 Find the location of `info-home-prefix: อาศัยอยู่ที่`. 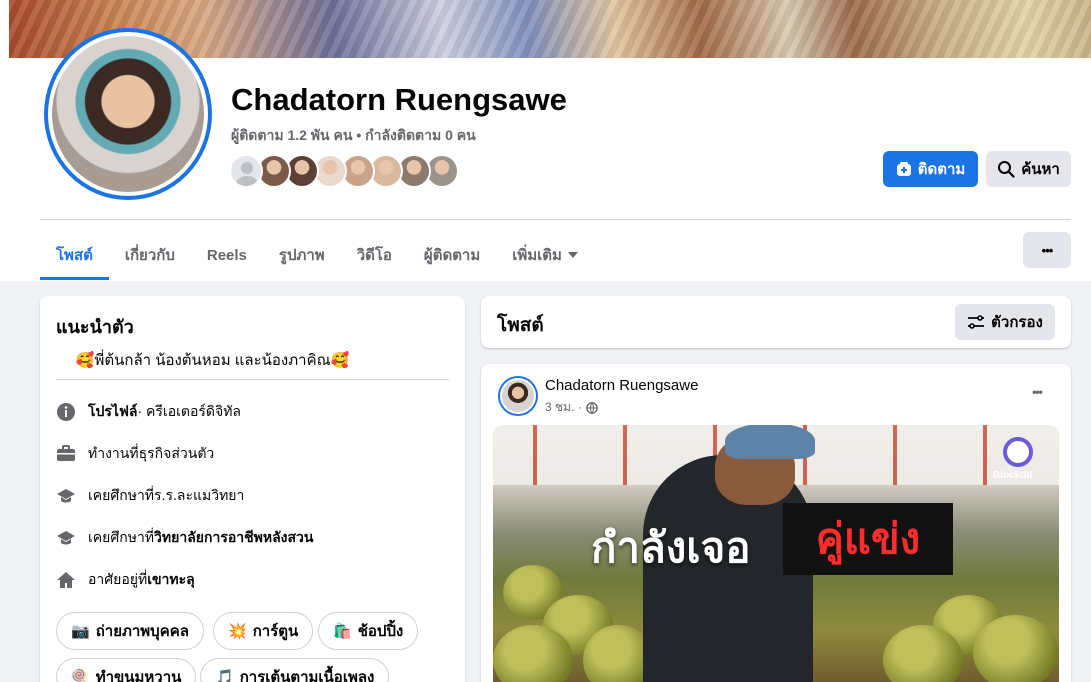

info-home-prefix: อาศัยอยู่ที่ is located at coordinates (118, 579).